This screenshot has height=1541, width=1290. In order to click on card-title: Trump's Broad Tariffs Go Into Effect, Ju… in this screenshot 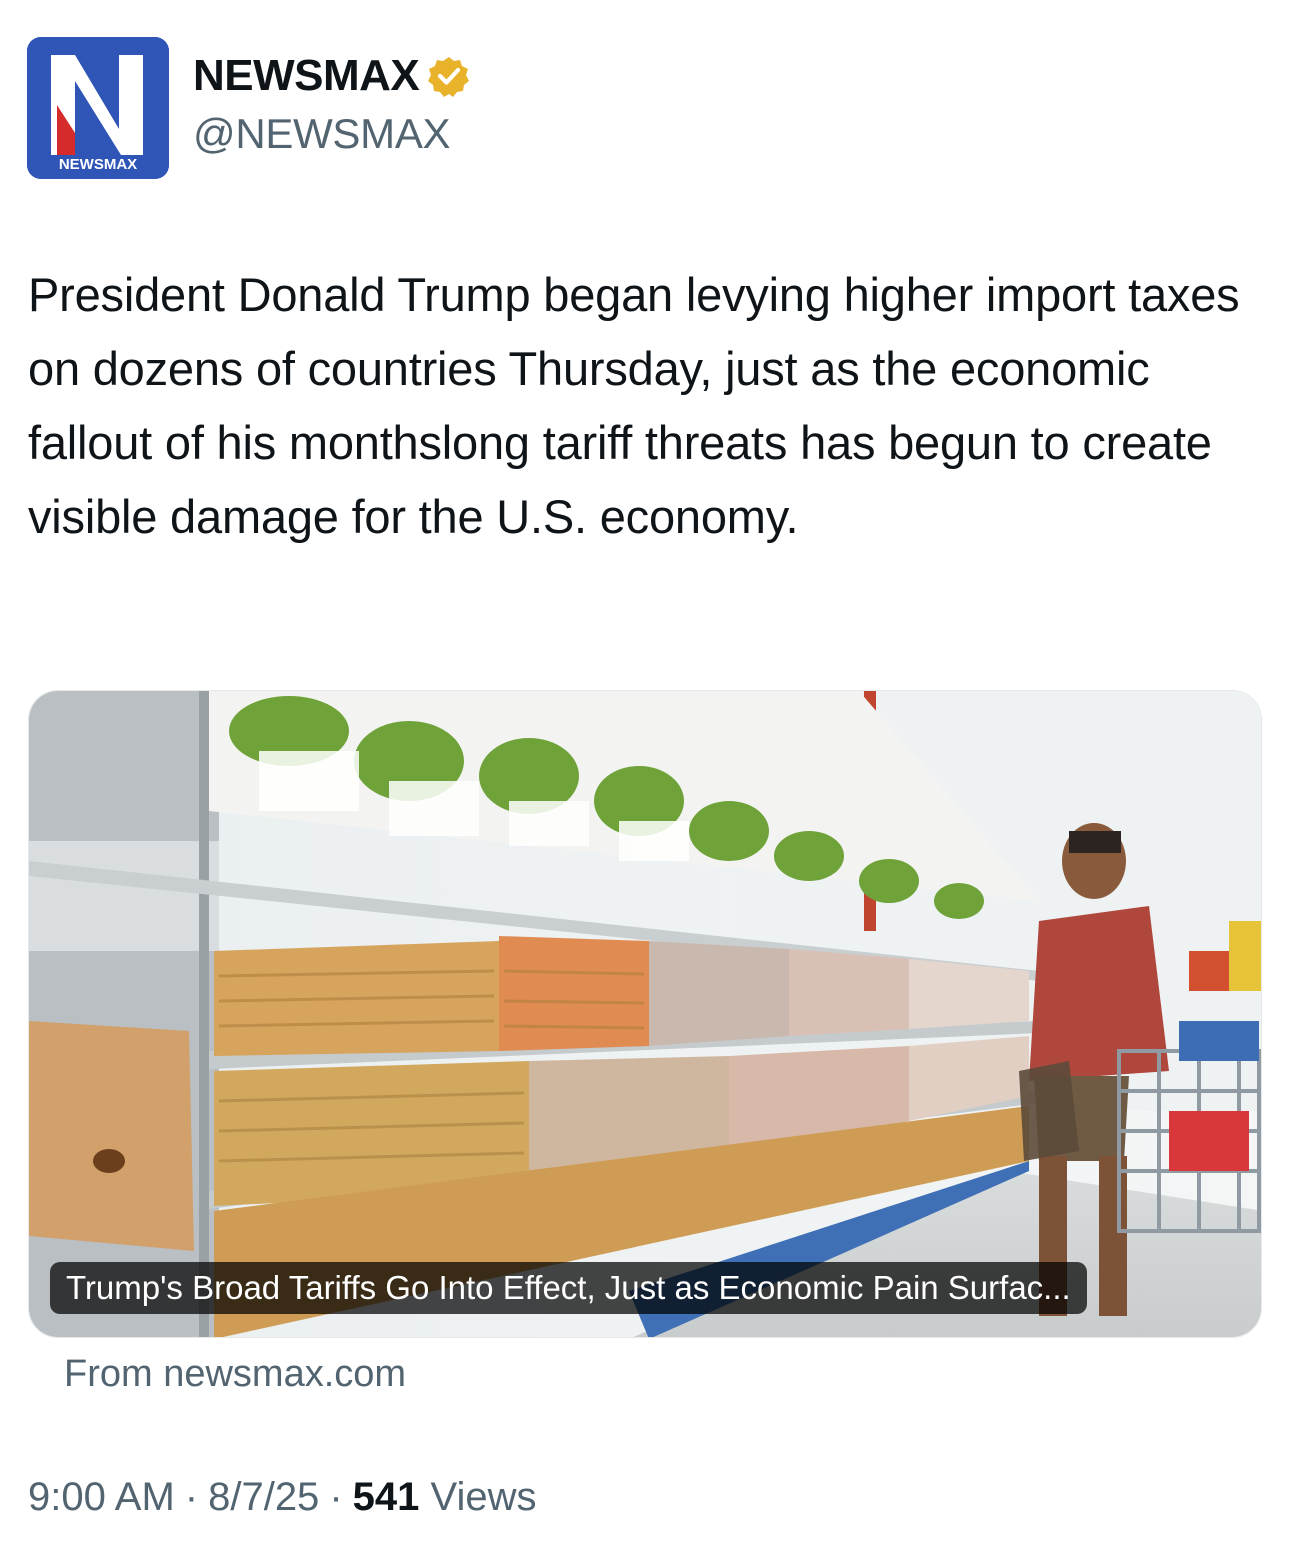, I will do `click(568, 1288)`.